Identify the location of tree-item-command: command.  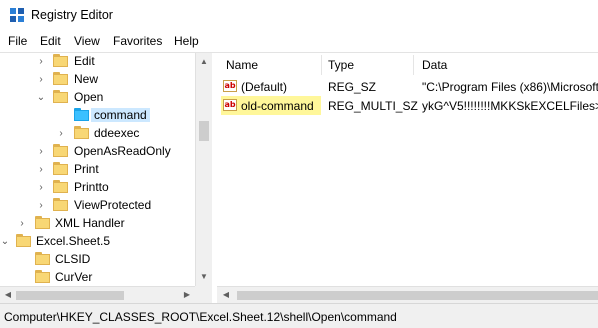
(97, 116).